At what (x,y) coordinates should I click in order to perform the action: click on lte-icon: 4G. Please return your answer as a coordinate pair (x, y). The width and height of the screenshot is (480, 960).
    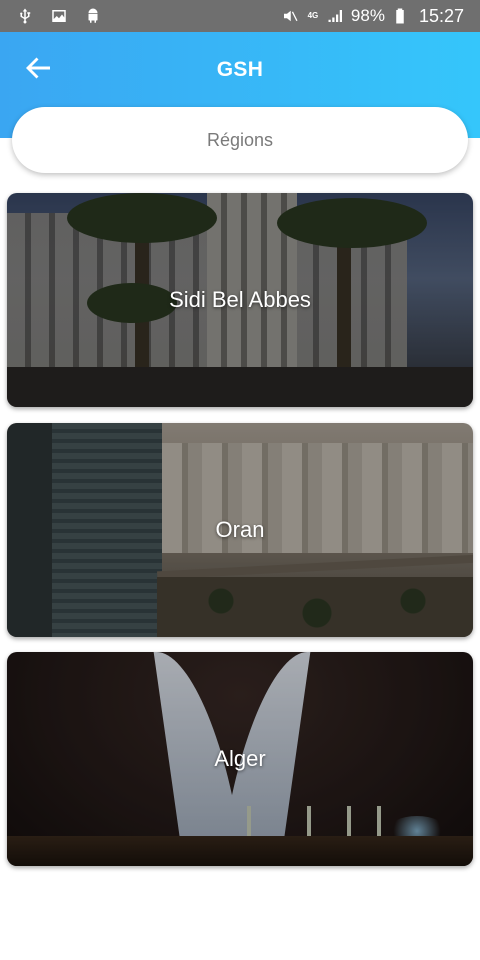
    Looking at the image, I should click on (313, 15).